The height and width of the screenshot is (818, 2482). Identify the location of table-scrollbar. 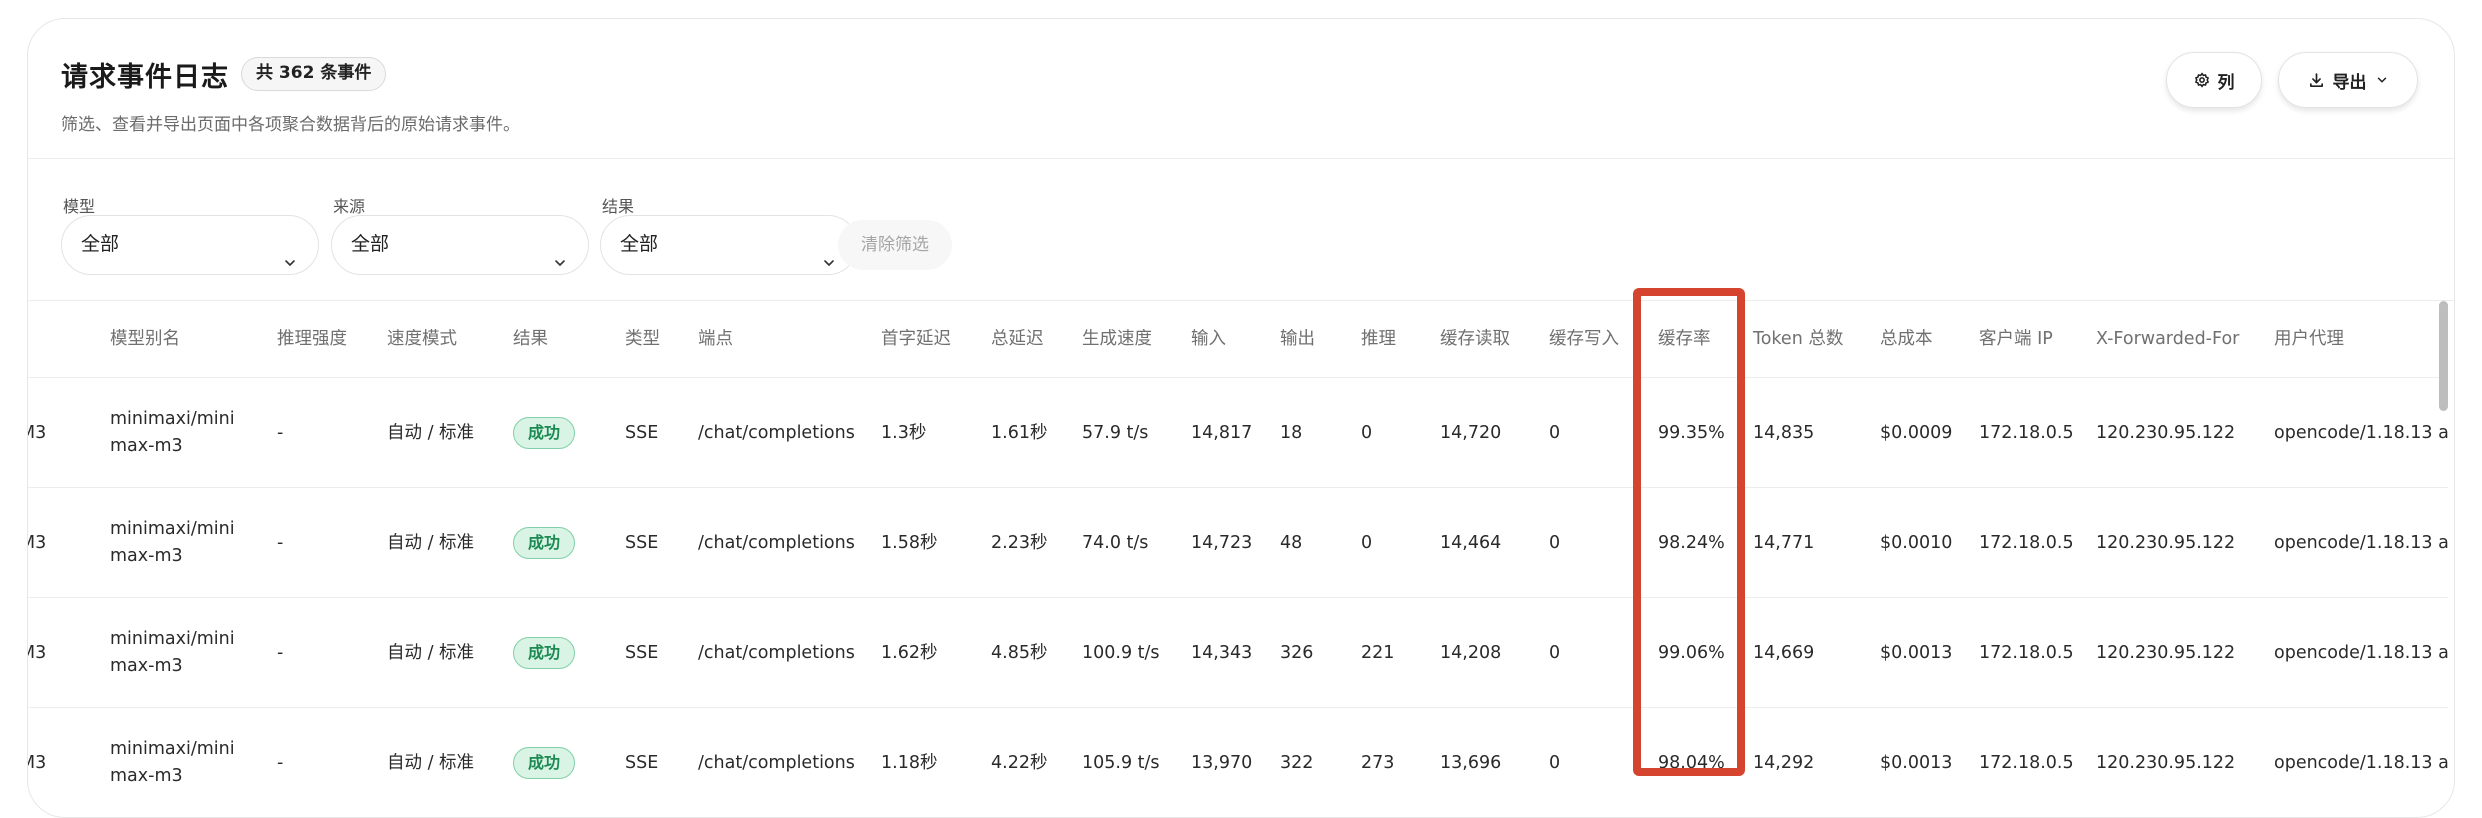
(2443, 356).